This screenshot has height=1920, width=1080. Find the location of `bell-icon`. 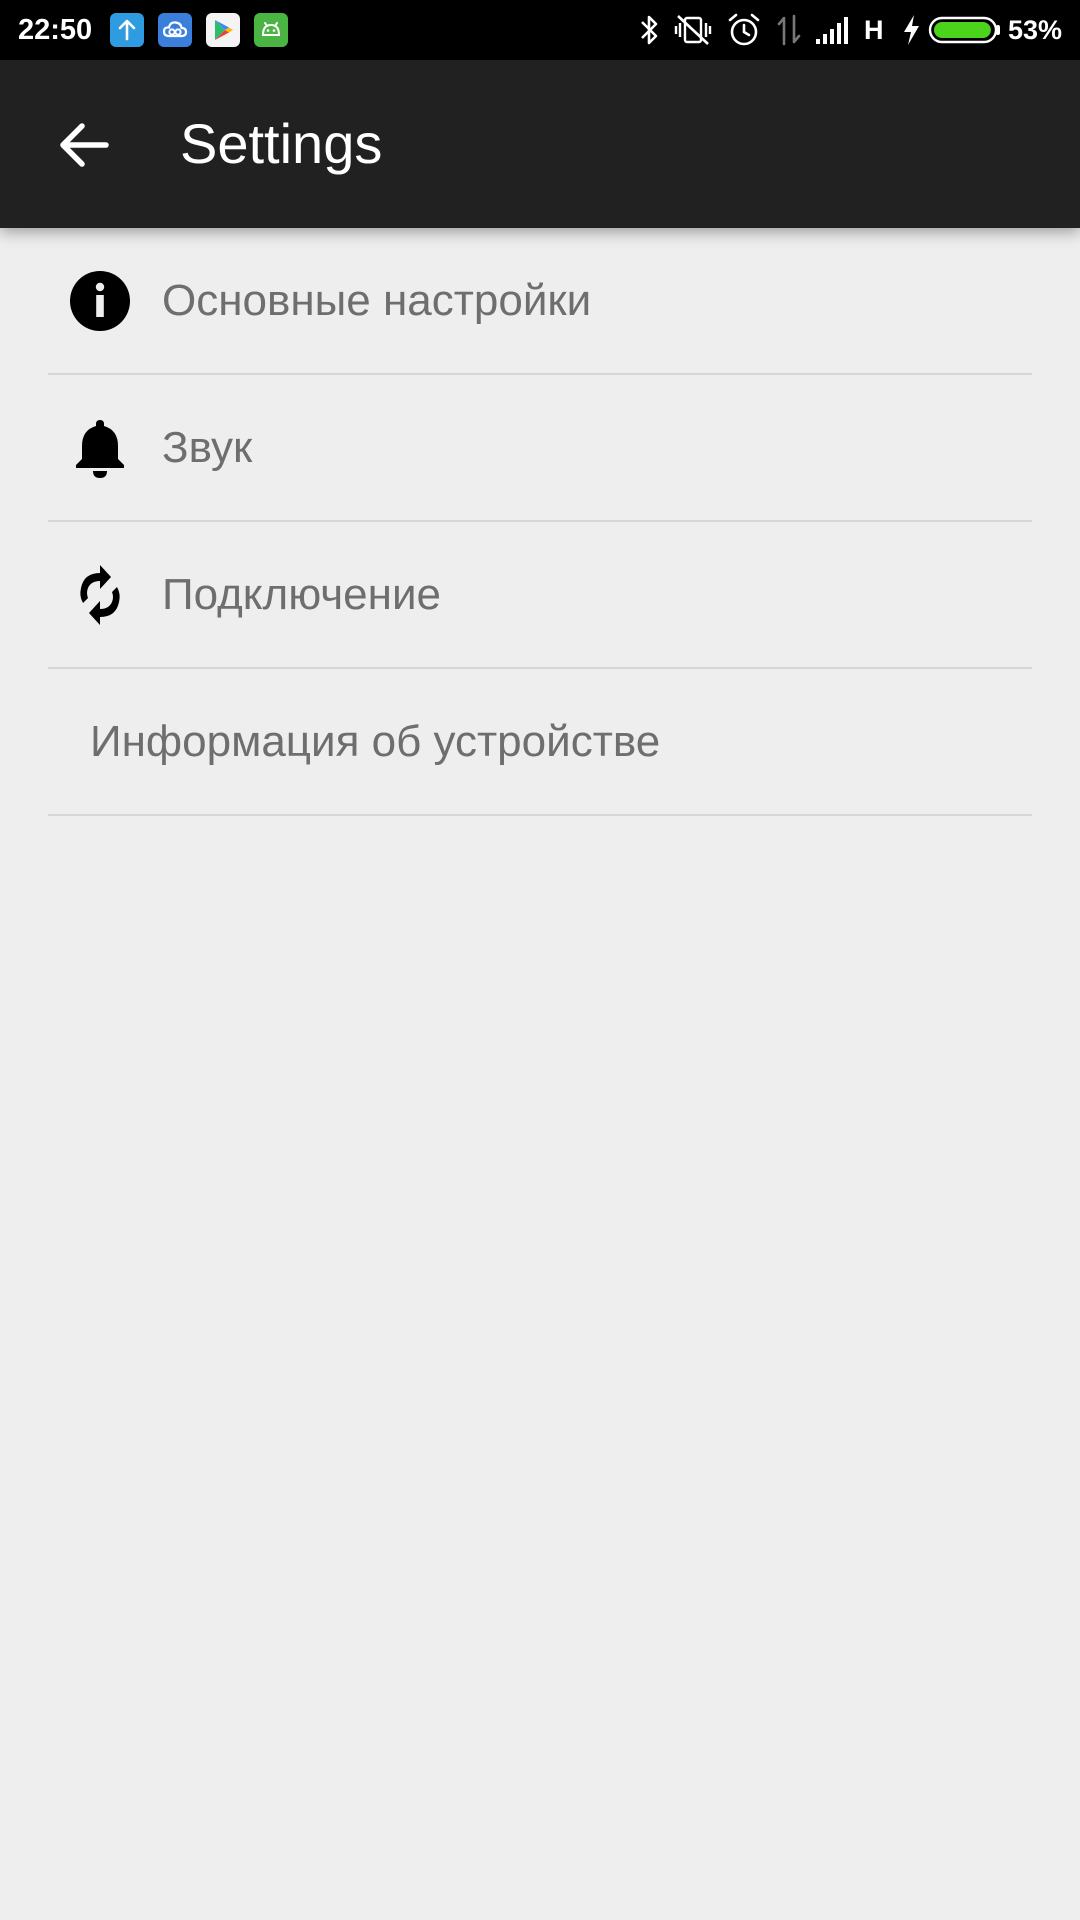

bell-icon is located at coordinates (100, 448).